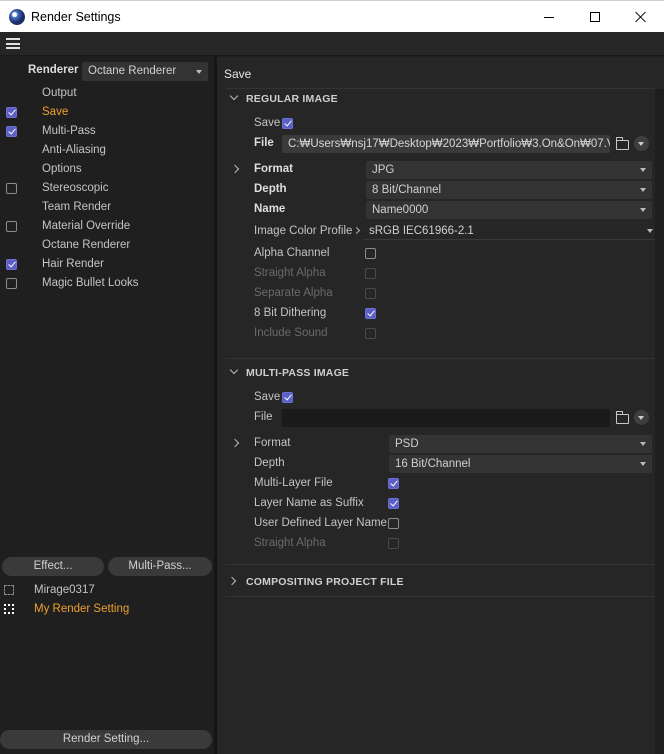 The height and width of the screenshot is (754, 664). What do you see at coordinates (290, 543) in the screenshot?
I see `multipass-straight-alpha-label: Straight Alpha` at bounding box center [290, 543].